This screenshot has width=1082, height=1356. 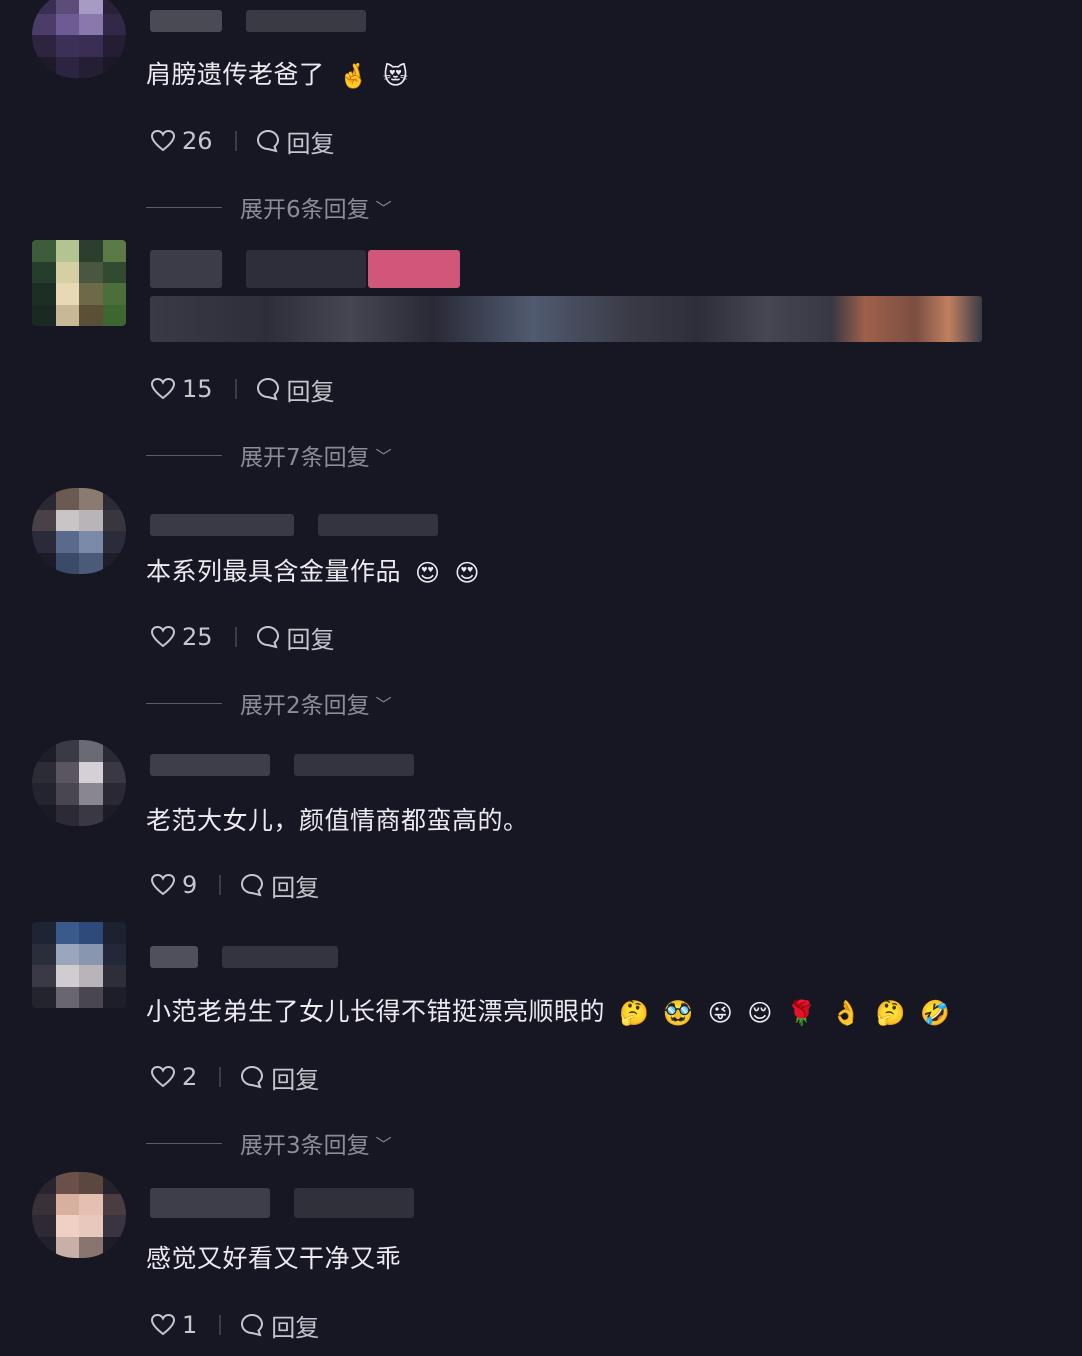 What do you see at coordinates (197, 637) in the screenshot?
I see `like-count: 25` at bounding box center [197, 637].